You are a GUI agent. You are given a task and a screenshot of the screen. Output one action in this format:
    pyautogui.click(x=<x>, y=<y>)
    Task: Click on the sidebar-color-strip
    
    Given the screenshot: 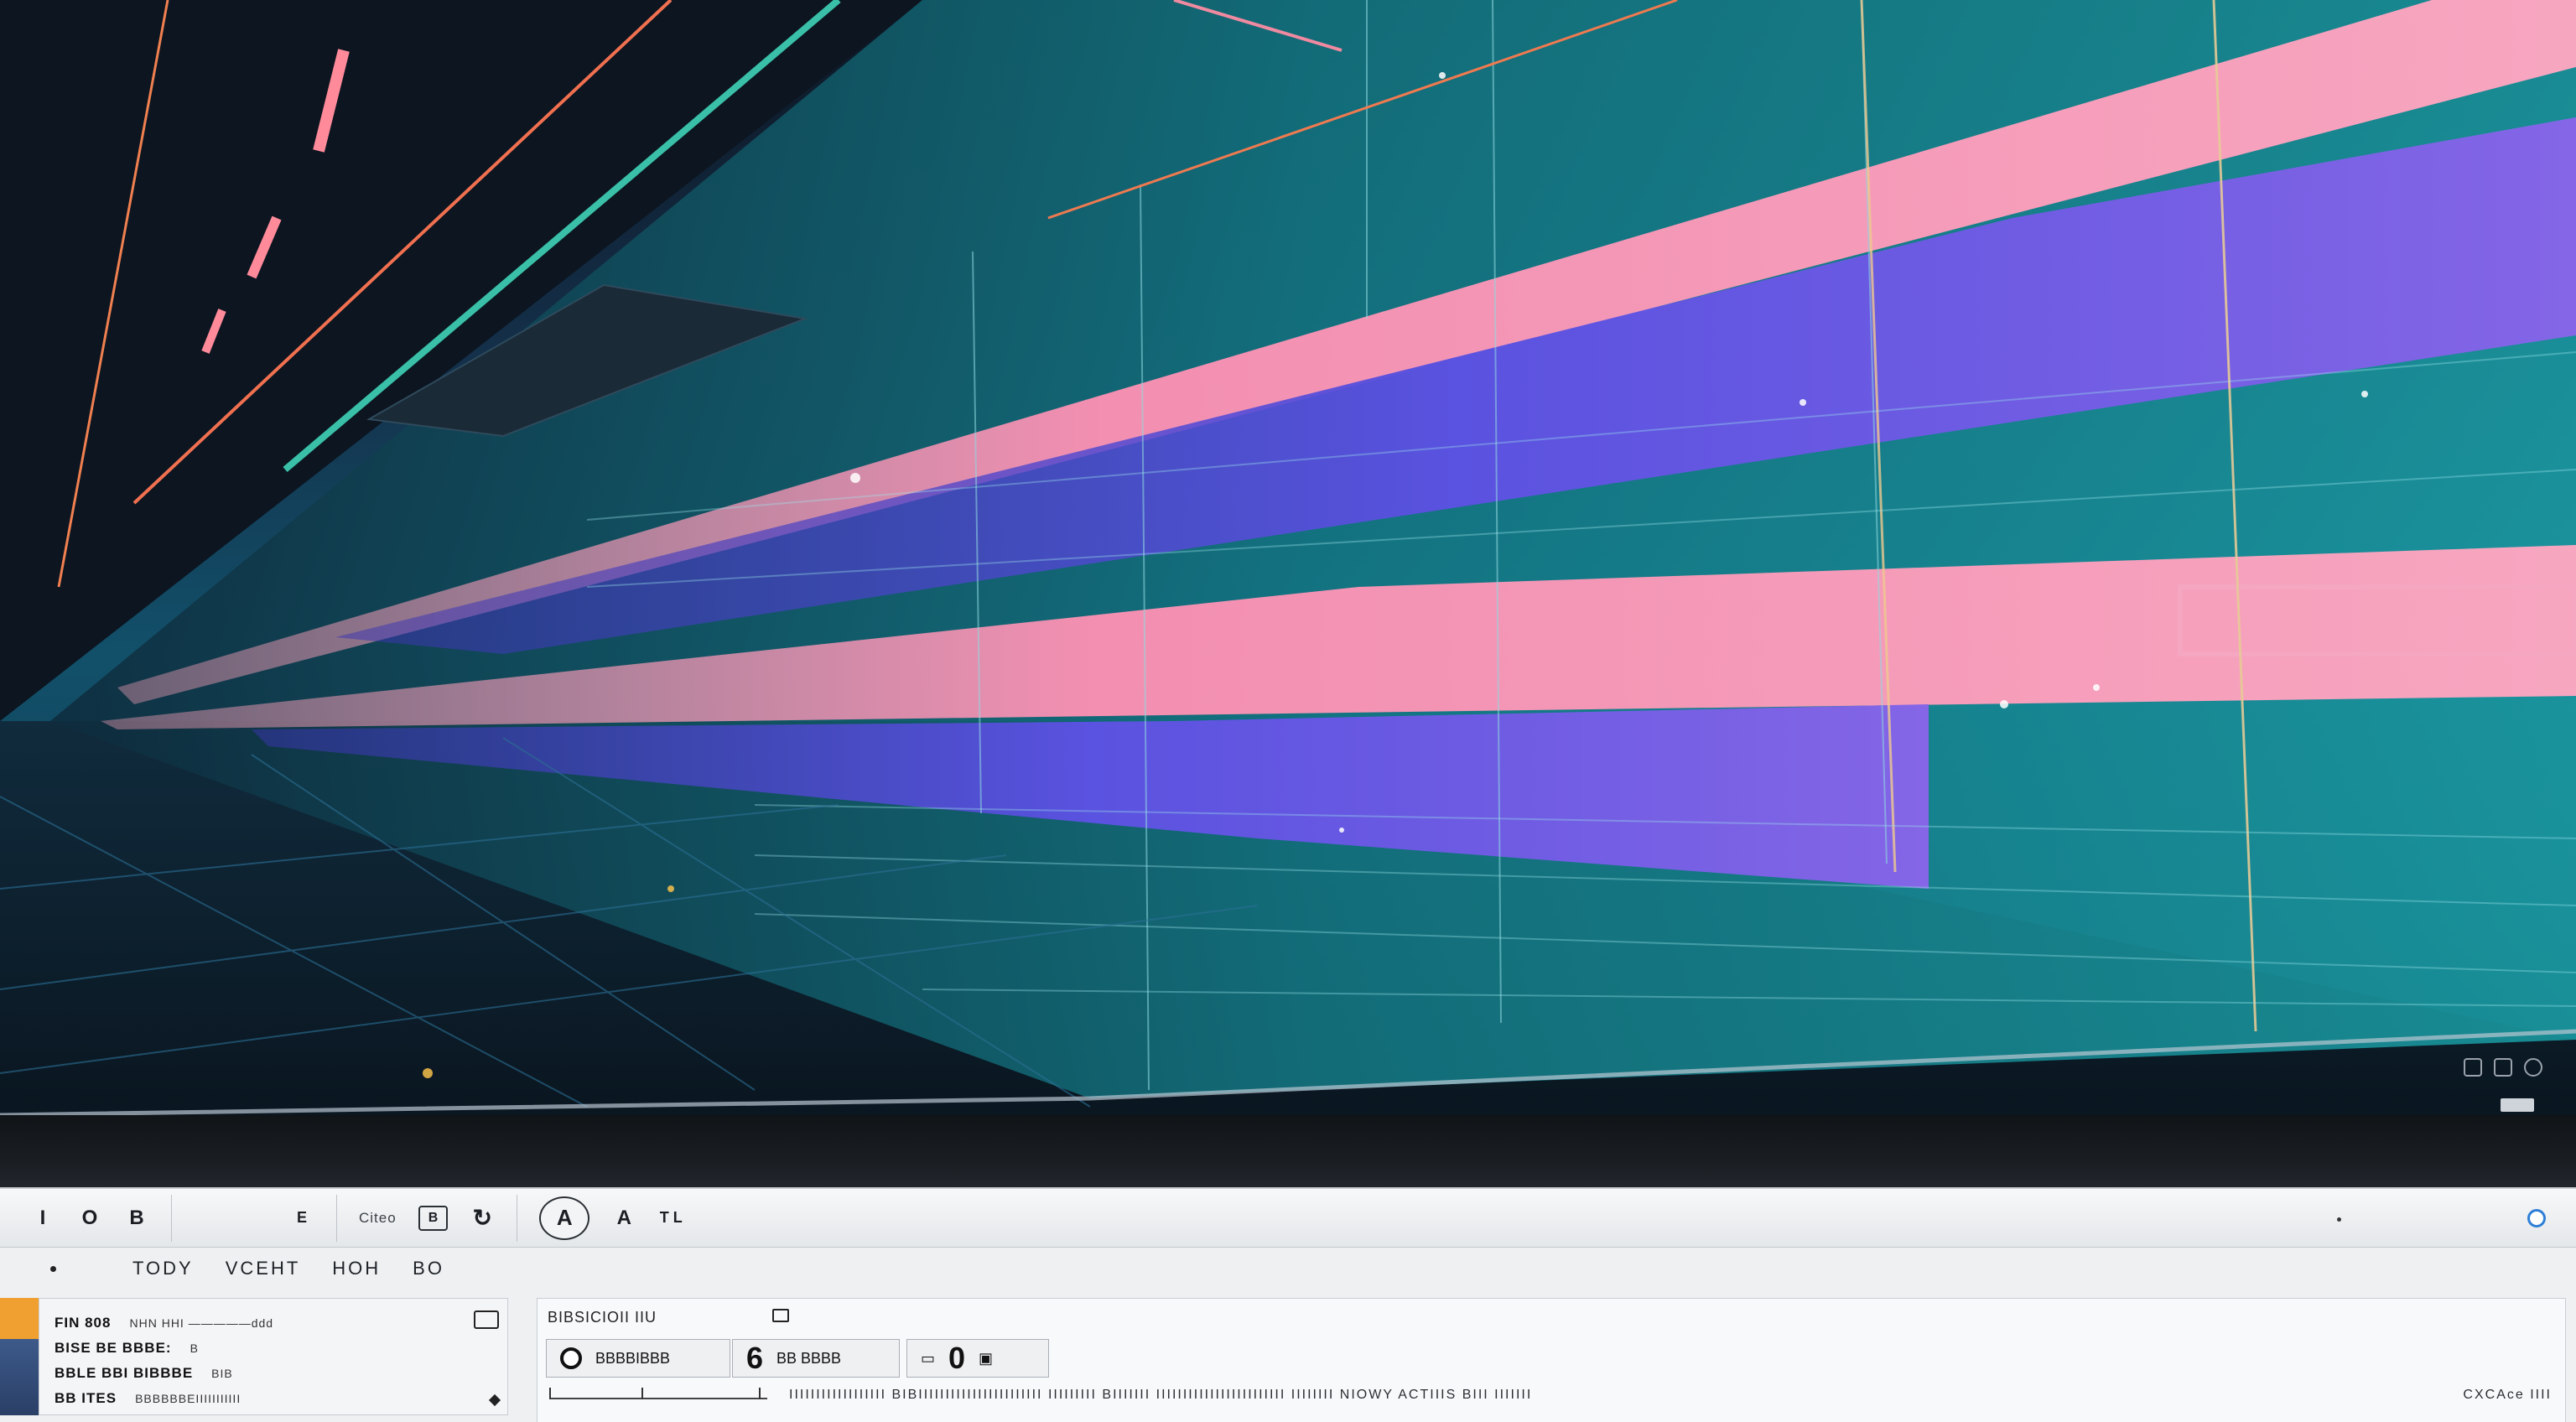 What is the action you would take?
    pyautogui.click(x=19, y=1356)
    